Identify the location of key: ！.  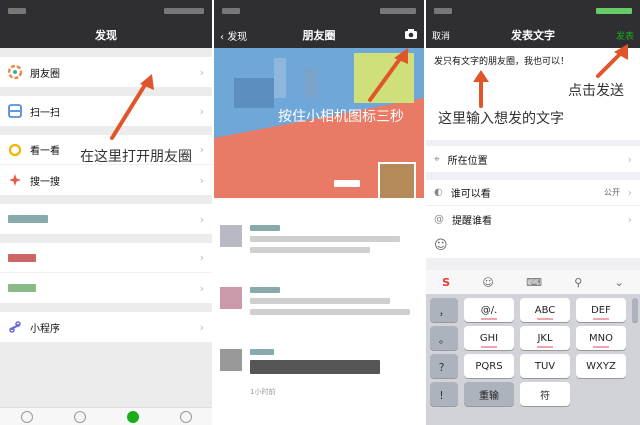
(444, 394).